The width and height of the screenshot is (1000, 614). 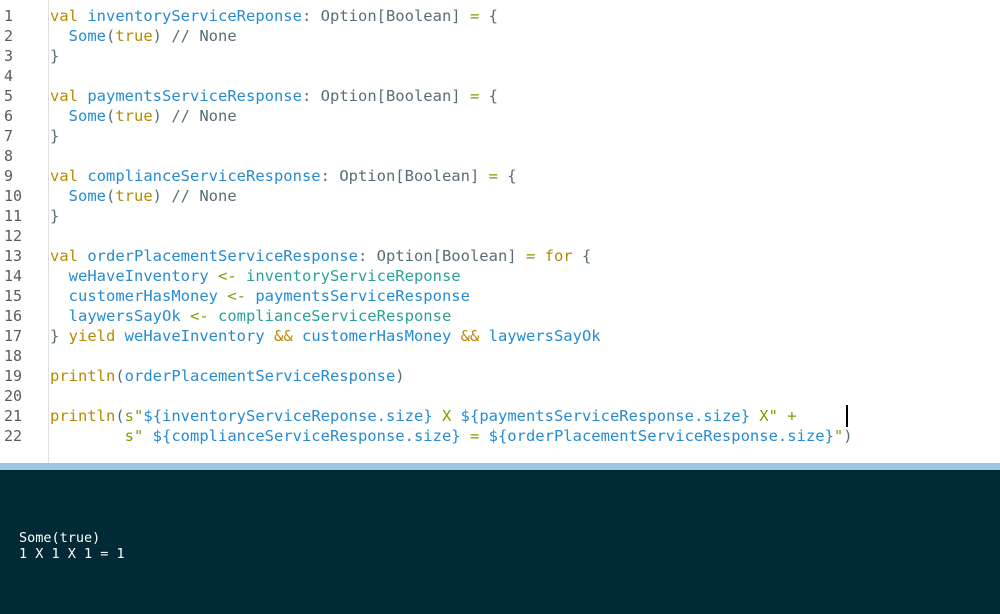 I want to click on string-prefix: s, so click(x=129, y=436).